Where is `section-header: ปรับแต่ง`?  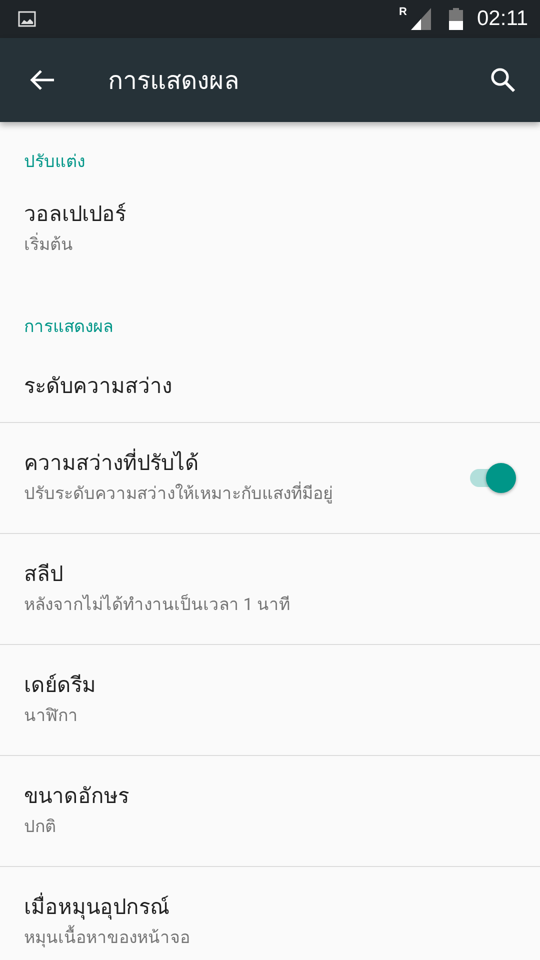 section-header: ปรับแต่ง is located at coordinates (54, 162).